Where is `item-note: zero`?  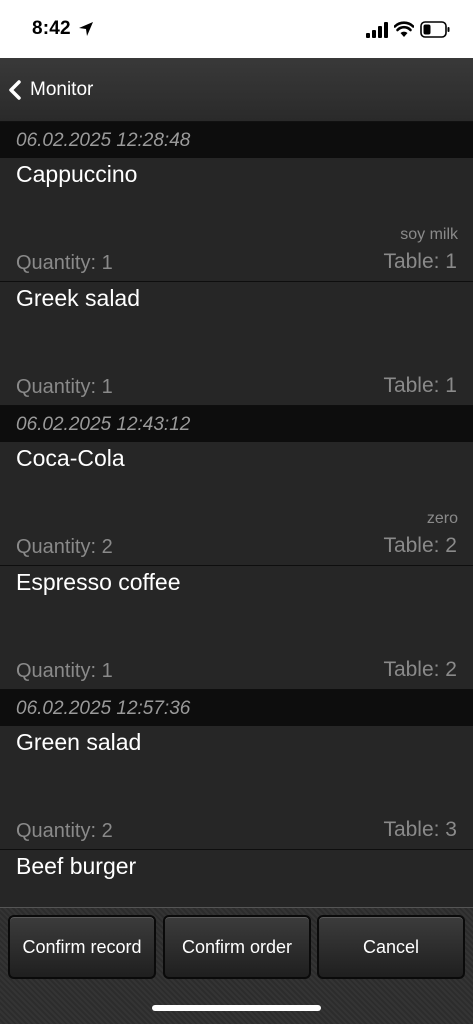
item-note: zero is located at coordinates (442, 518).